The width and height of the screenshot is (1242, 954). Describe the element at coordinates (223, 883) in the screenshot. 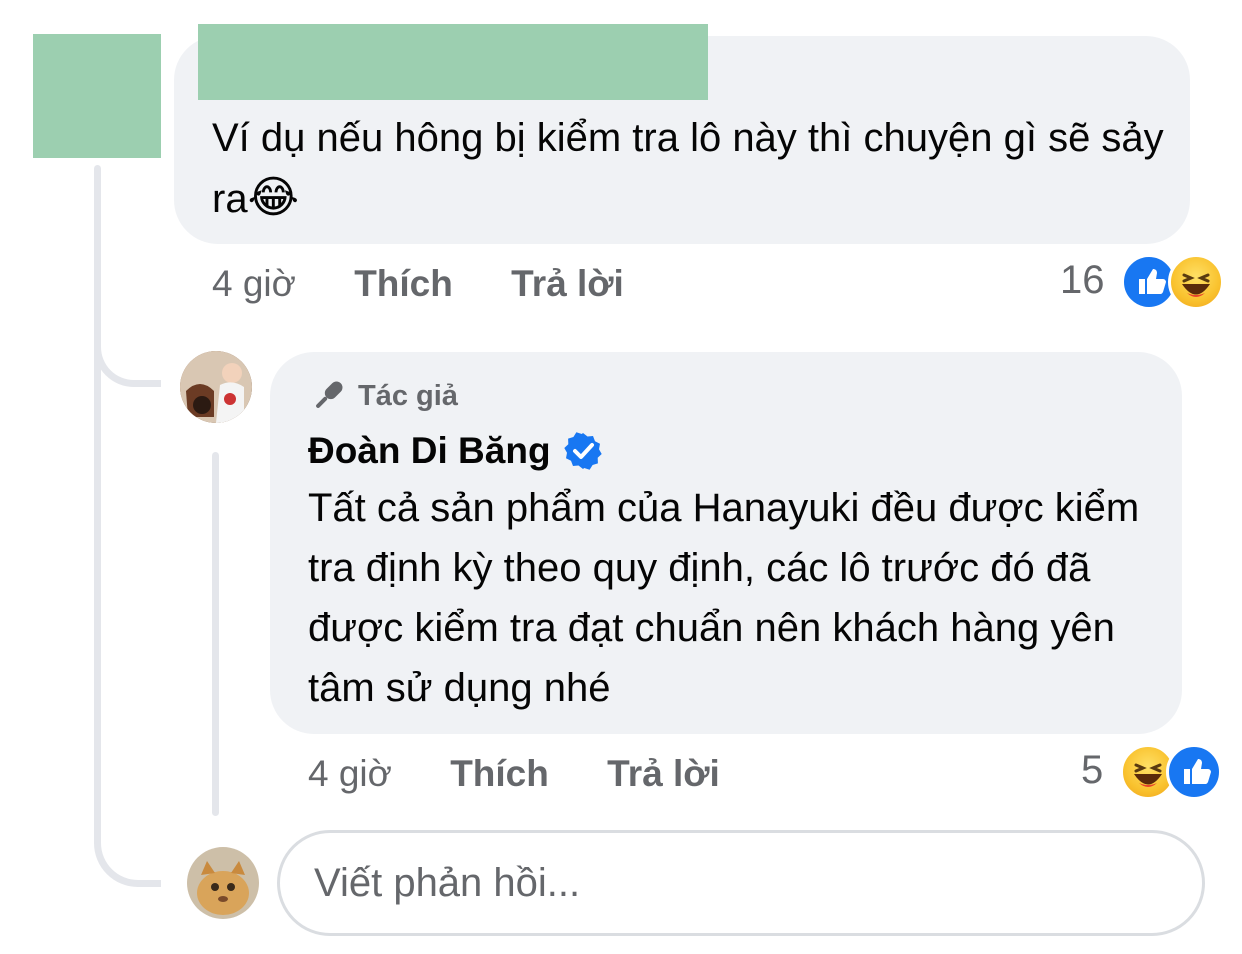

I see `current-user-avatar` at that location.